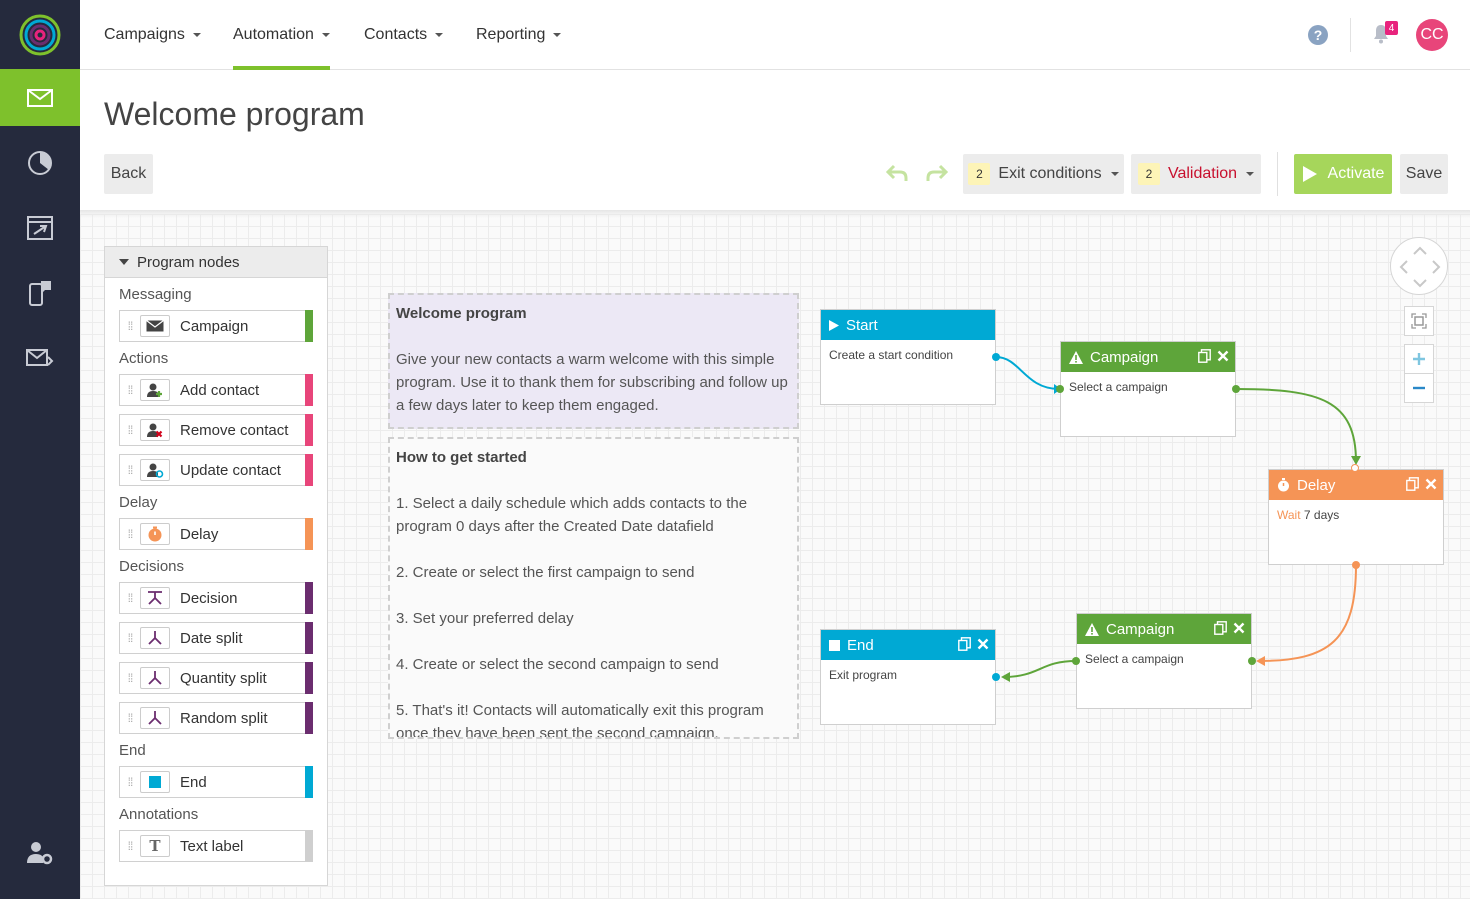  What do you see at coordinates (1178, 519) in the screenshot?
I see `flow-connectors` at bounding box center [1178, 519].